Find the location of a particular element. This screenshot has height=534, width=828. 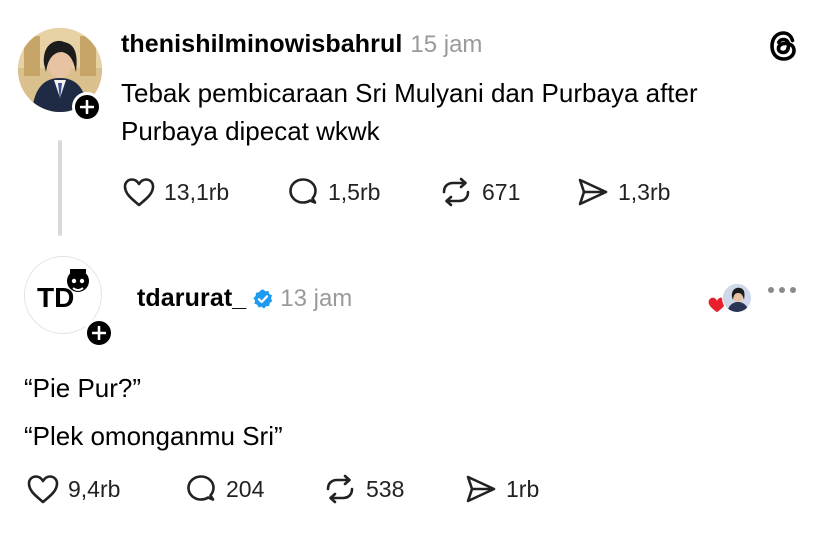

reply-button: 1,5rb is located at coordinates (333, 192).